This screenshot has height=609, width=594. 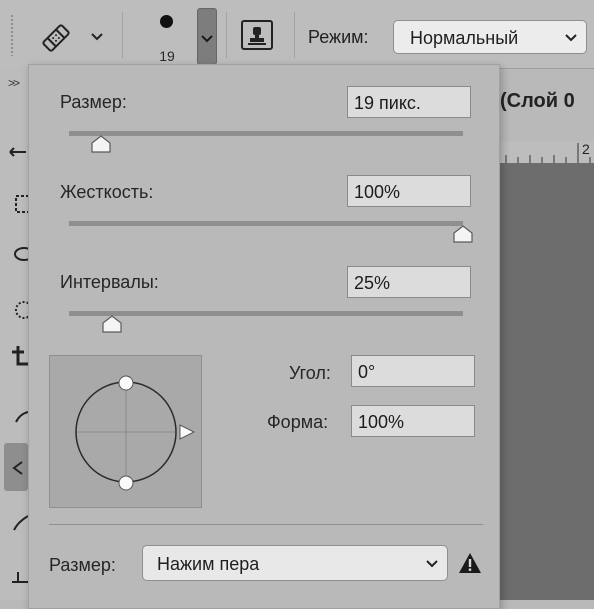 What do you see at coordinates (166, 21) in the screenshot?
I see `brush-tip-preview` at bounding box center [166, 21].